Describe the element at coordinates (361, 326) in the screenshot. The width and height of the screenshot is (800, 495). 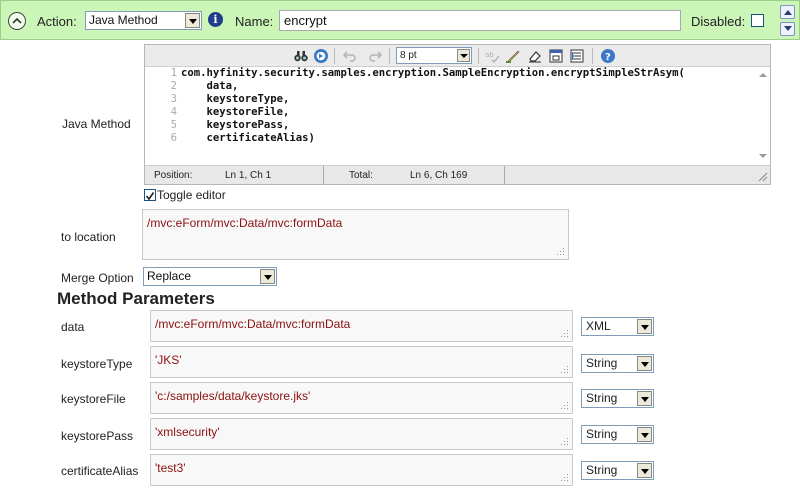
I see `param-value-data: /mvc:eForm/mvc:Data/mvc:formData` at that location.